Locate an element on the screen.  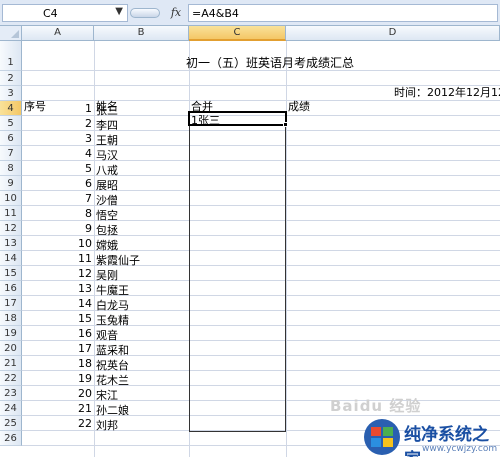
cell-name: 牛魔王 is located at coordinates (112, 290).